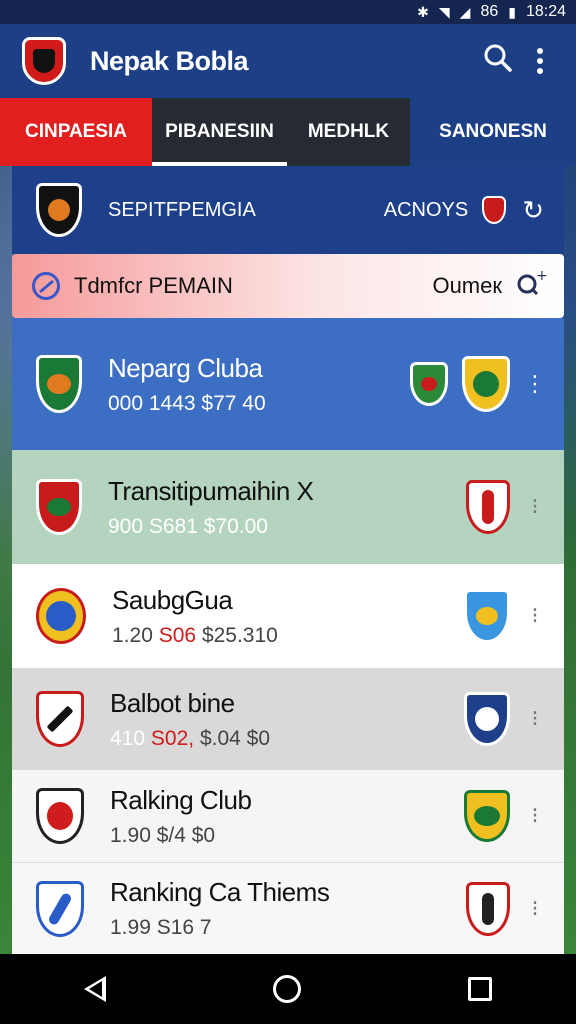  I want to click on club-stats: 900 S681 $70.00, so click(188, 526).